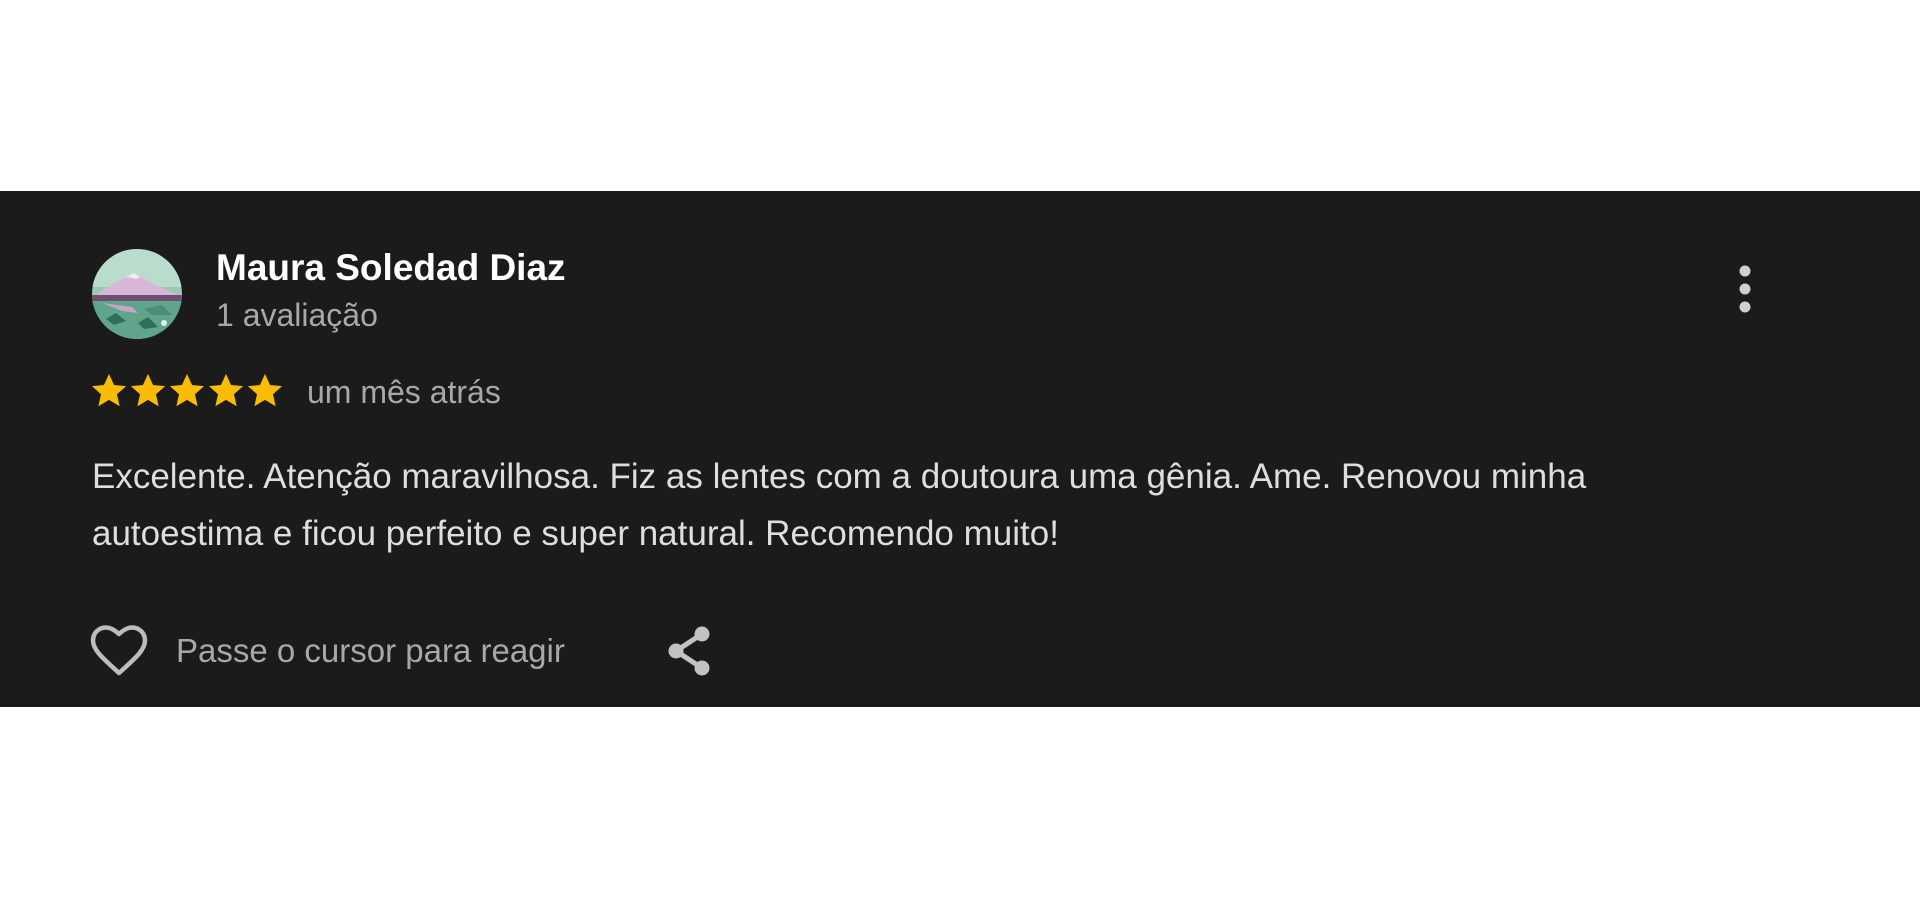 This screenshot has width=1920, height=900. I want to click on share-button, so click(690, 651).